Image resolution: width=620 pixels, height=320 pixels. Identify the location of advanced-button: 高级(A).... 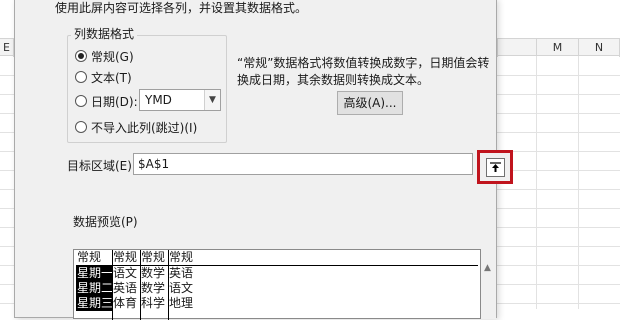
(370, 103).